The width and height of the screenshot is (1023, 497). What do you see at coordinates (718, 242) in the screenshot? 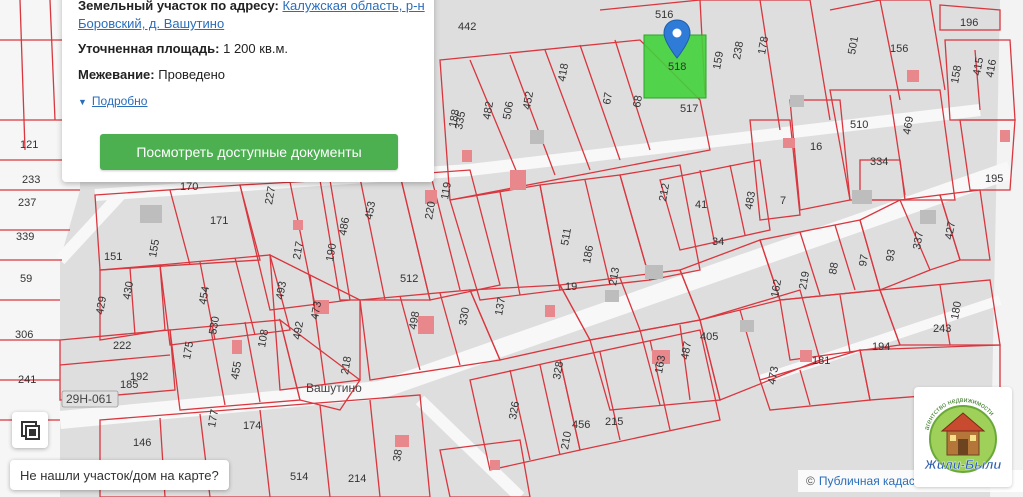
I see `plot-number-label: 34` at bounding box center [718, 242].